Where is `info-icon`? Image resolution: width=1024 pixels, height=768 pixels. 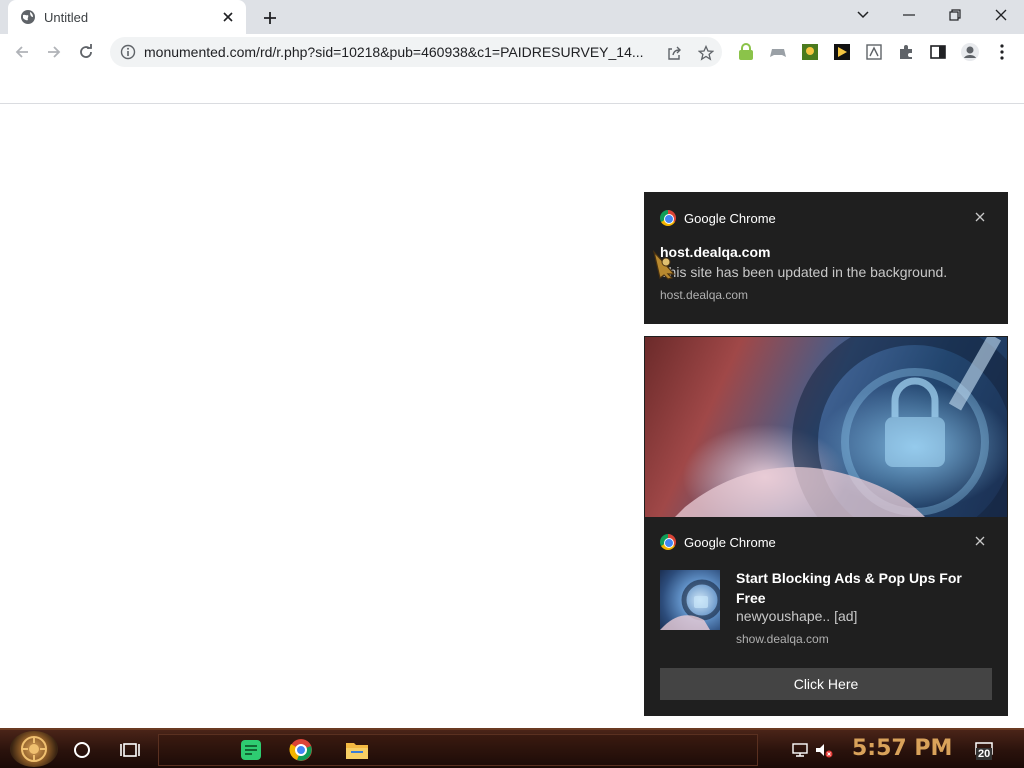 info-icon is located at coordinates (128, 52).